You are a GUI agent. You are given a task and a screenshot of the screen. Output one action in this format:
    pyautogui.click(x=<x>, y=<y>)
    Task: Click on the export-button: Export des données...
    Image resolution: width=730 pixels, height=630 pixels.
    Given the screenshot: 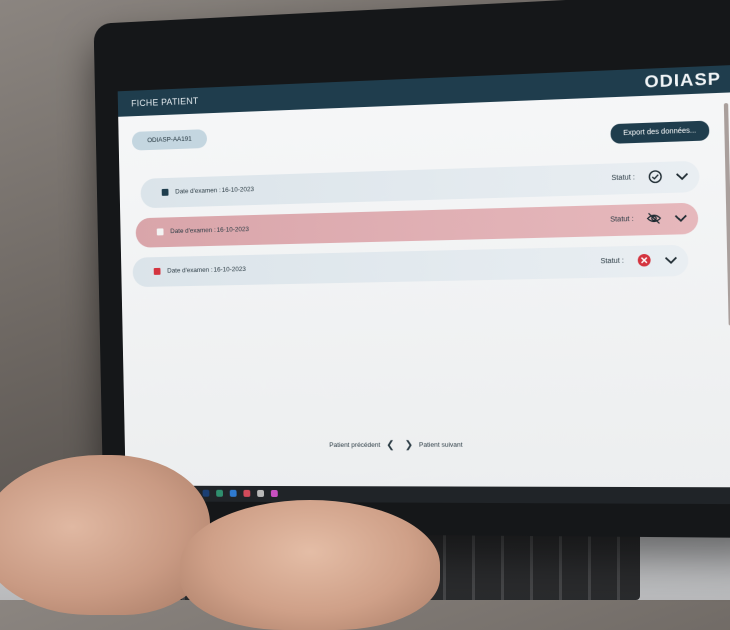 What is the action you would take?
    pyautogui.click(x=659, y=132)
    